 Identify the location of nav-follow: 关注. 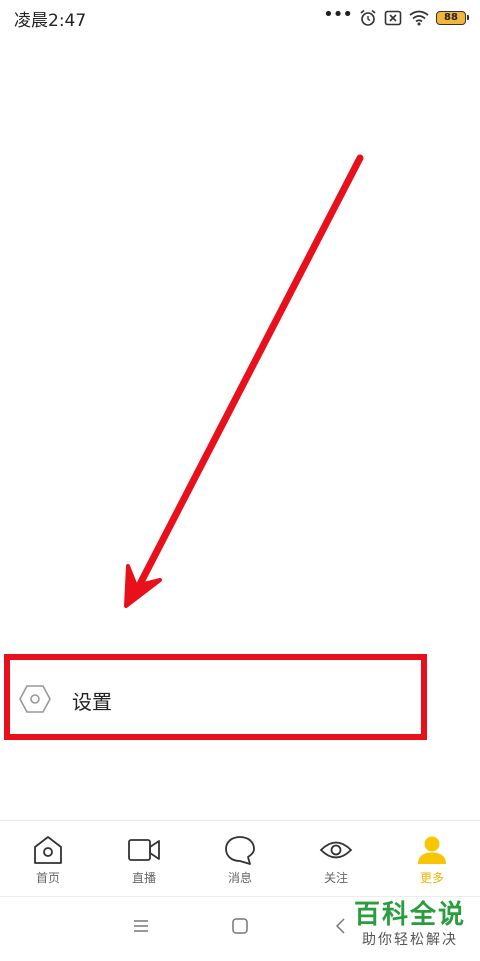
(336, 859).